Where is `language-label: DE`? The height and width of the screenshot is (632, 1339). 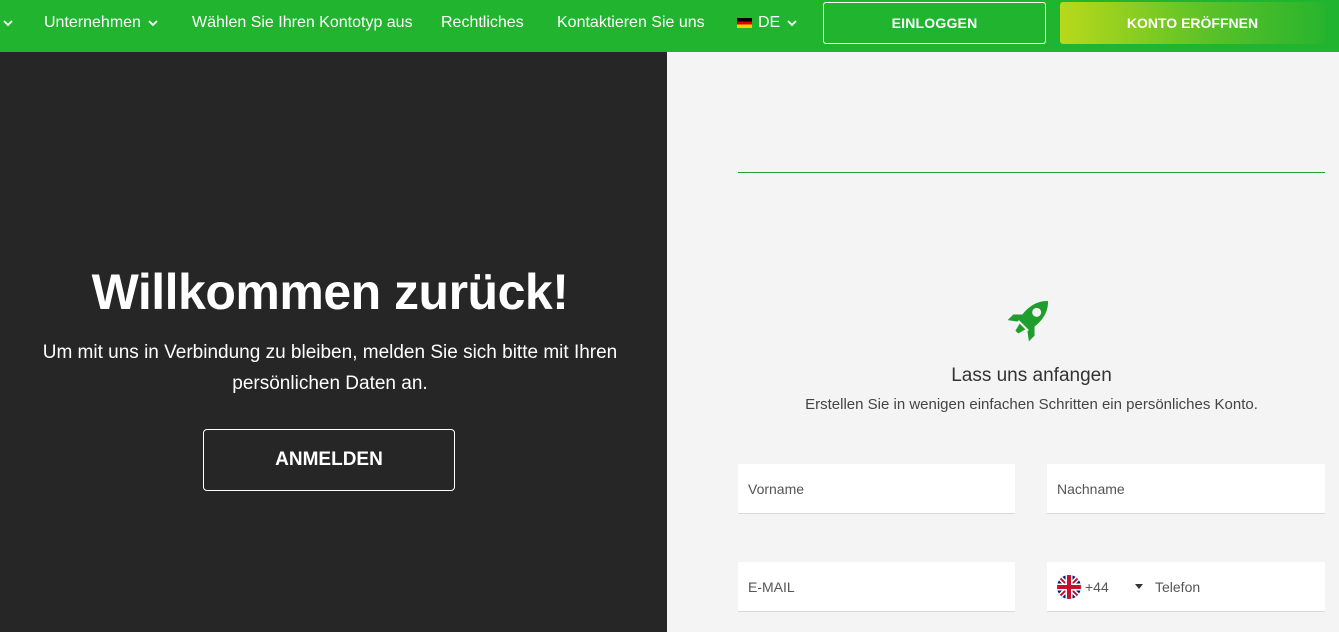
language-label: DE is located at coordinates (769, 22).